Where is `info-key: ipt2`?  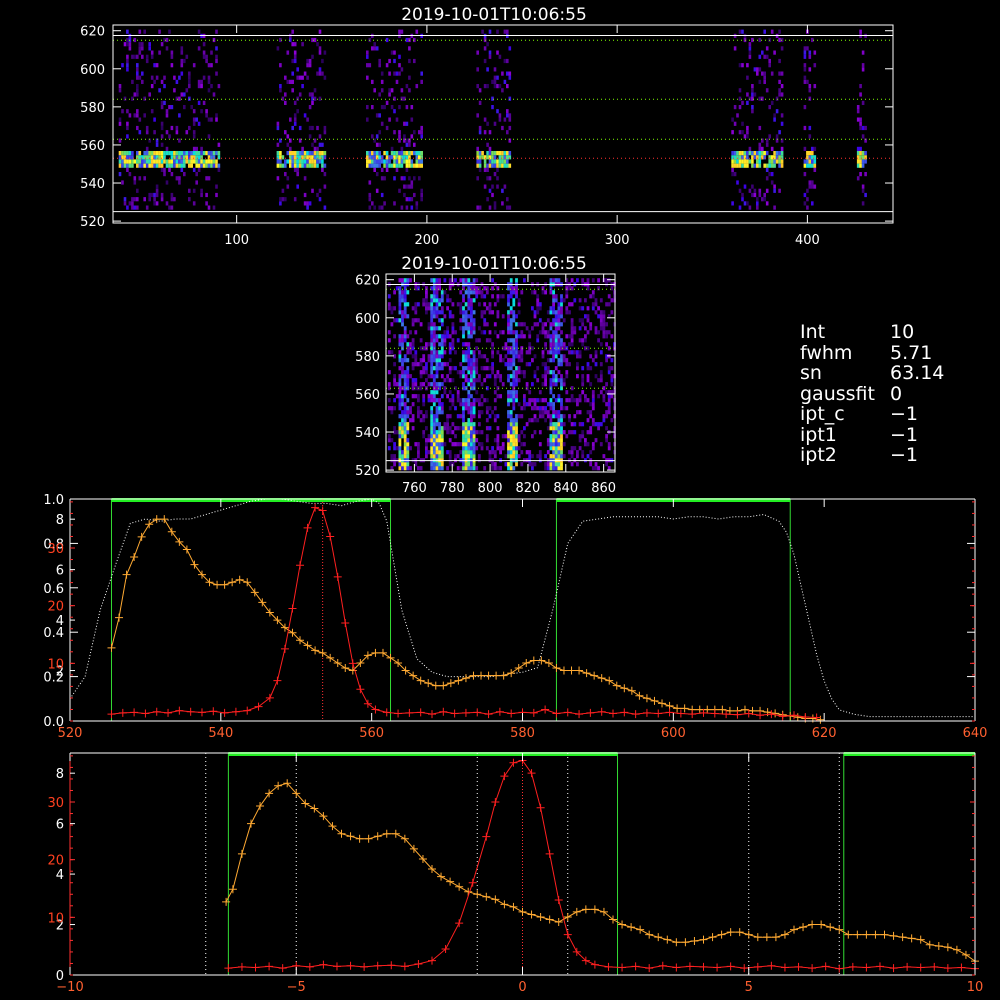 info-key: ipt2 is located at coordinates (818, 455).